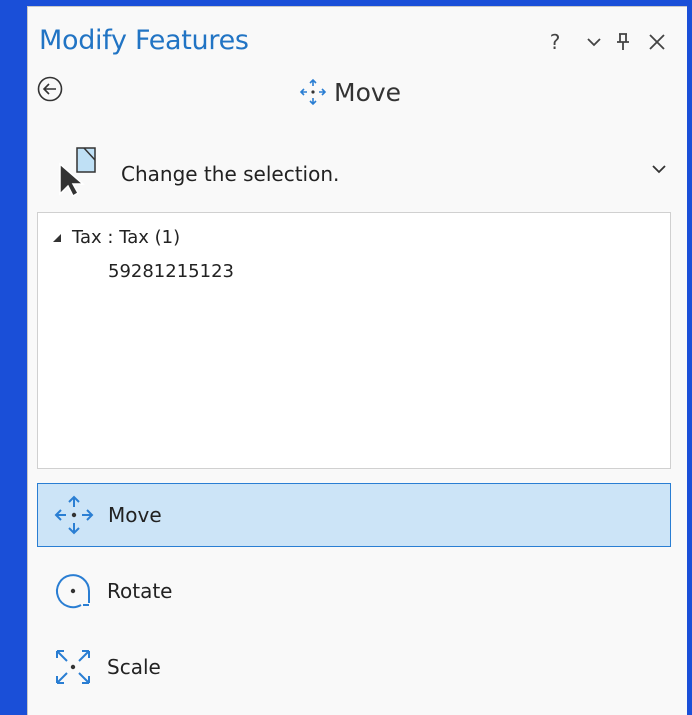  What do you see at coordinates (171, 271) in the screenshot?
I see `tree-feature-item: 59281215123` at bounding box center [171, 271].